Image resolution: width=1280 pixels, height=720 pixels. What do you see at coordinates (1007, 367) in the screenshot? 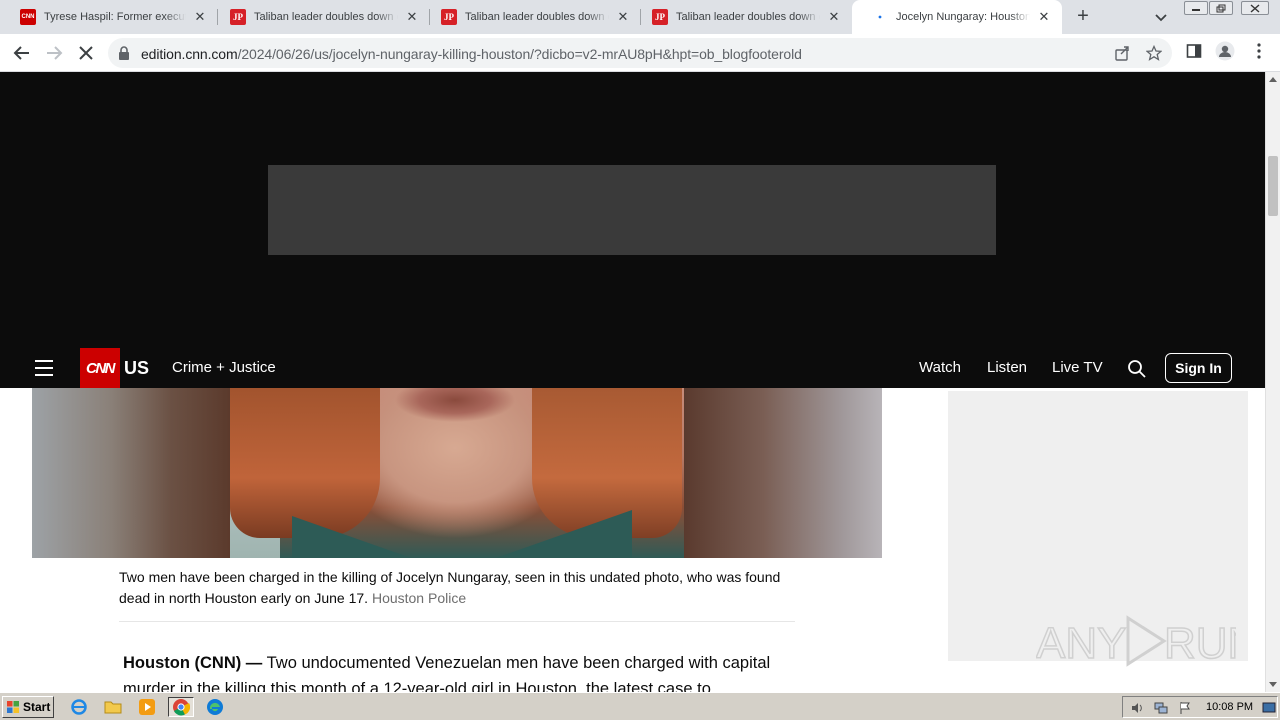
I see `nav-listen-link: Listen` at bounding box center [1007, 367].